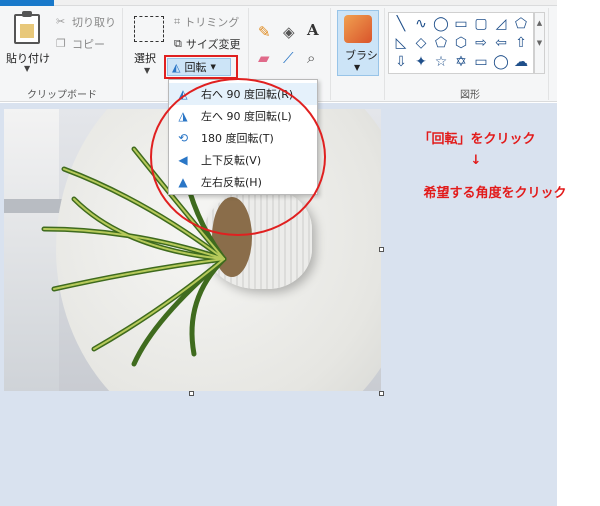 This screenshot has height=506, width=600. What do you see at coordinates (191, 393) in the screenshot?
I see `resize-handle-bottom` at bounding box center [191, 393].